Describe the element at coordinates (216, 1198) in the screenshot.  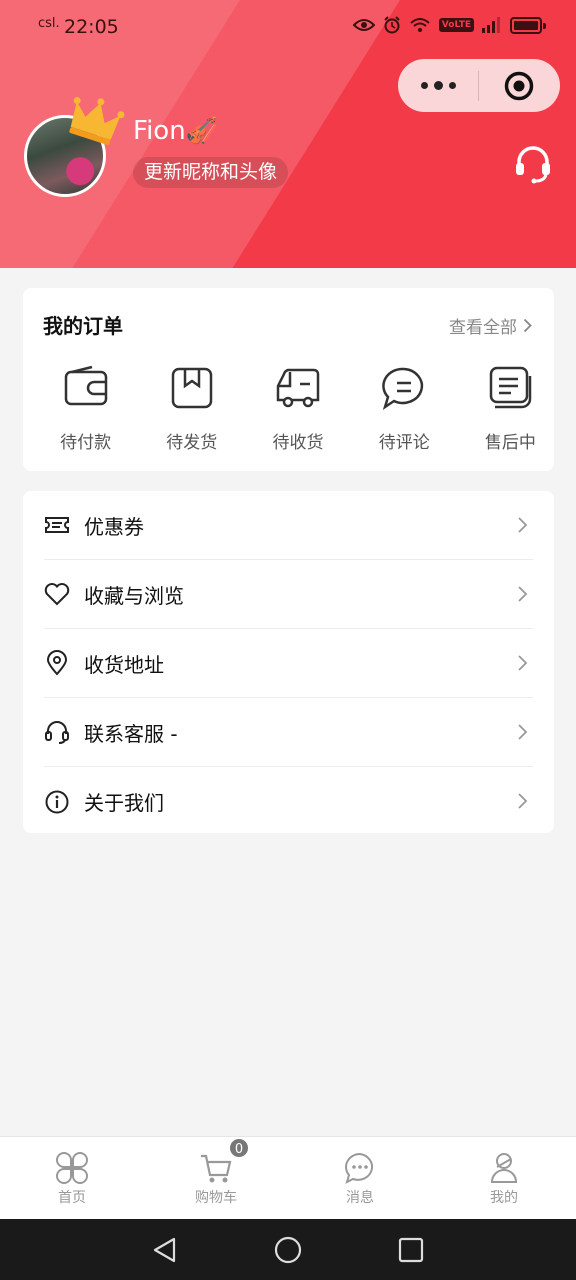
I see `tab-label: 购物车` at that location.